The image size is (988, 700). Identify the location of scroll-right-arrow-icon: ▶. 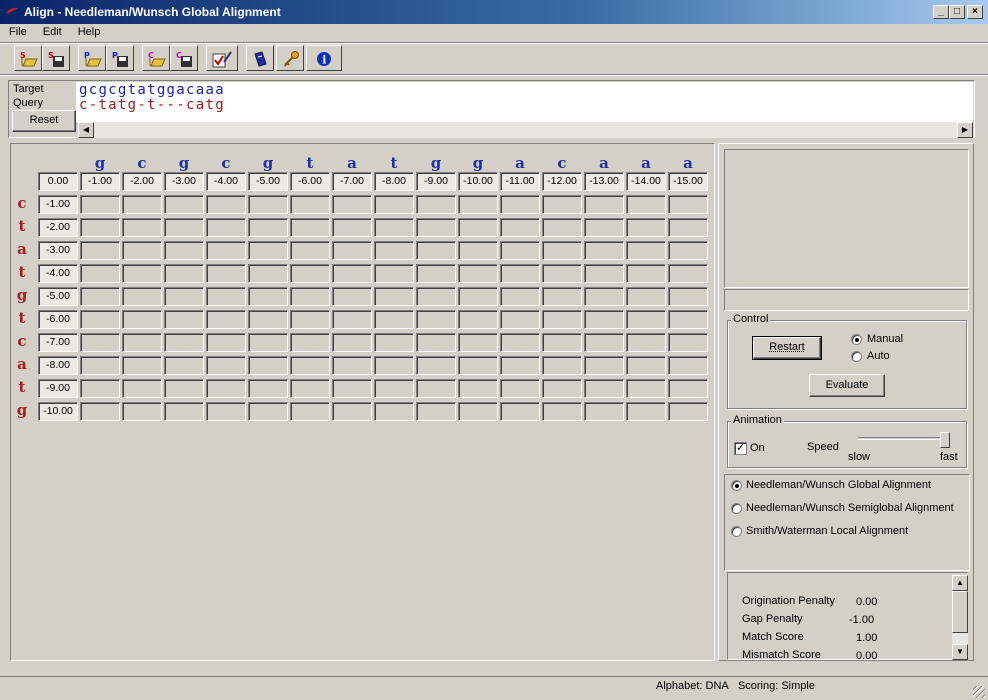
(965, 130).